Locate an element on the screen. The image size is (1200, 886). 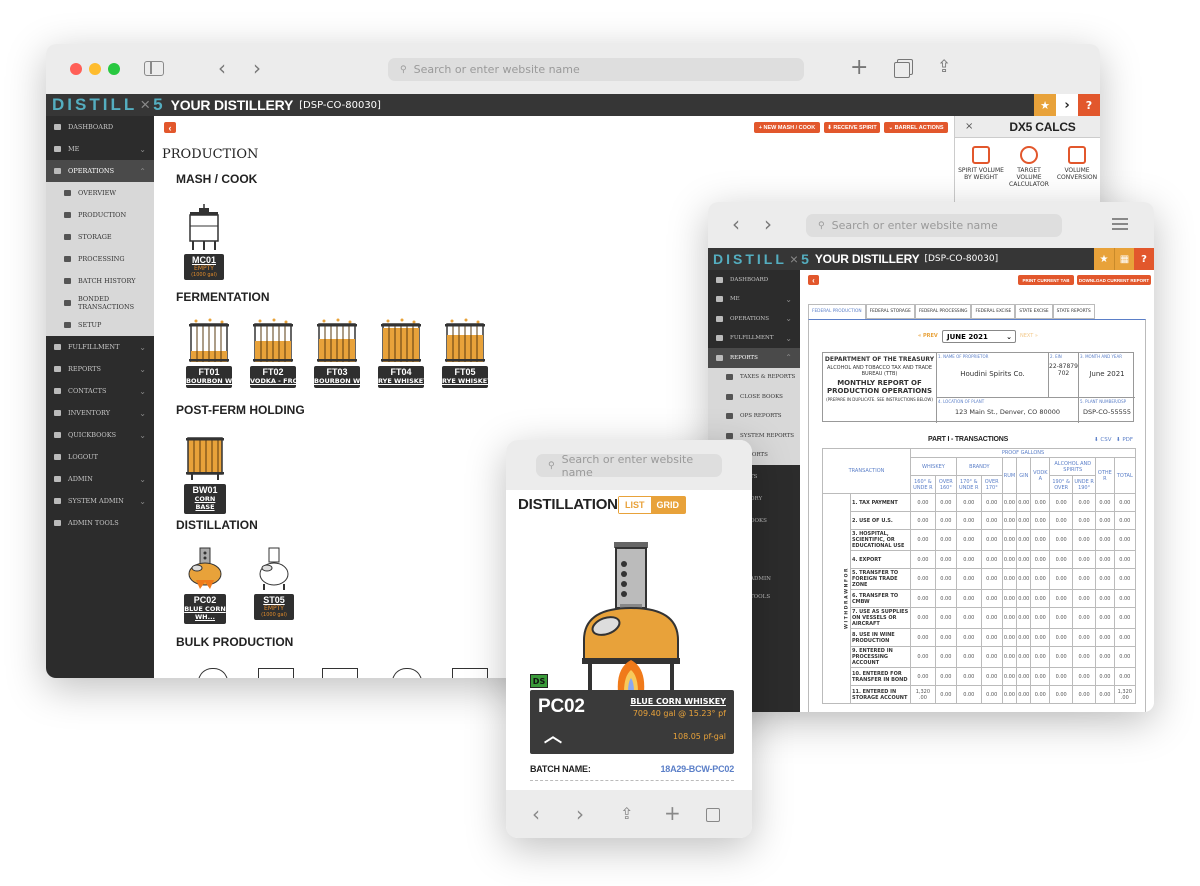
sidebar-item-storage: STORAGE is located at coordinates (100, 237).